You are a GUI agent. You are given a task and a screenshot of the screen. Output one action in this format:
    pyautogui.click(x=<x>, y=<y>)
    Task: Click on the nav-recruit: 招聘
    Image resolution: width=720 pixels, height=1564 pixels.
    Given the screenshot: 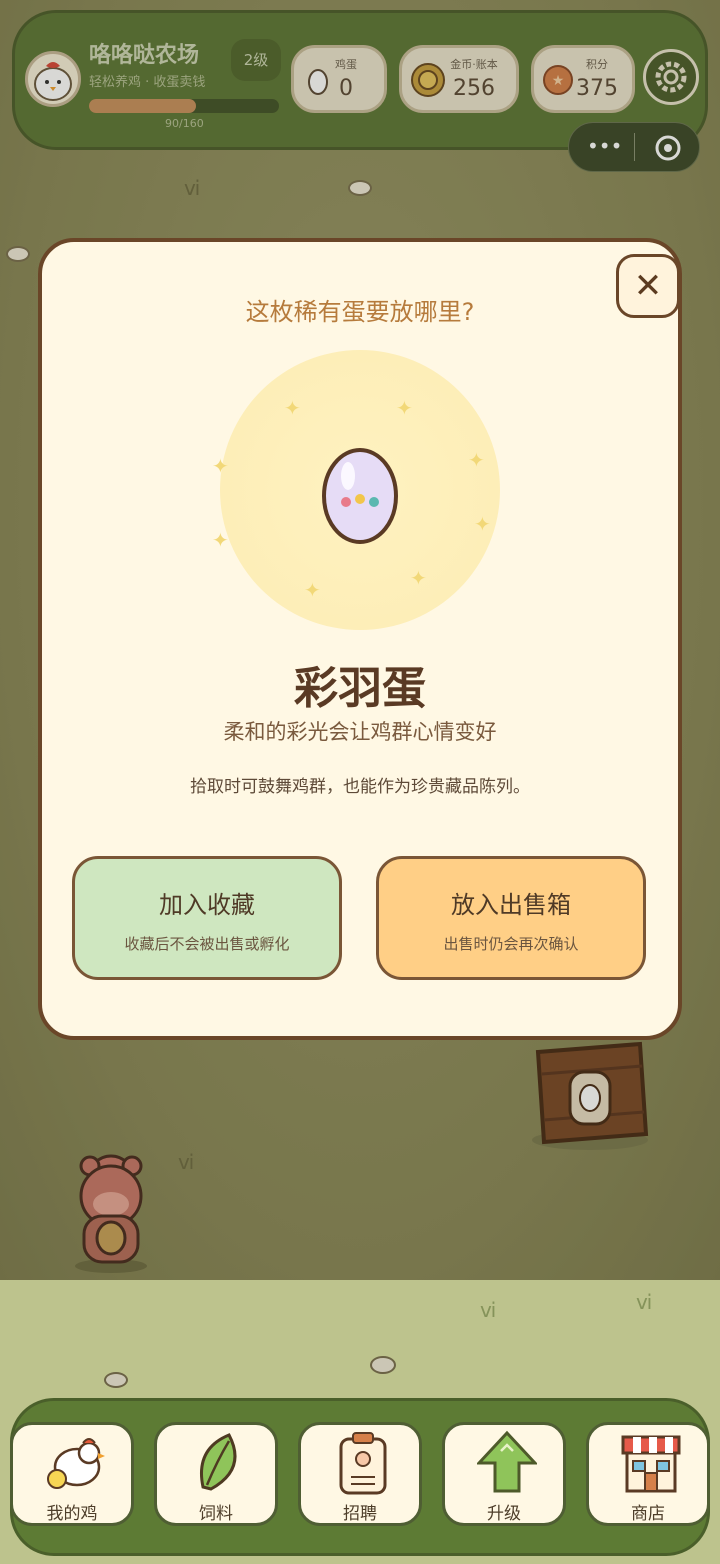 What is the action you would take?
    pyautogui.click(x=360, y=1474)
    